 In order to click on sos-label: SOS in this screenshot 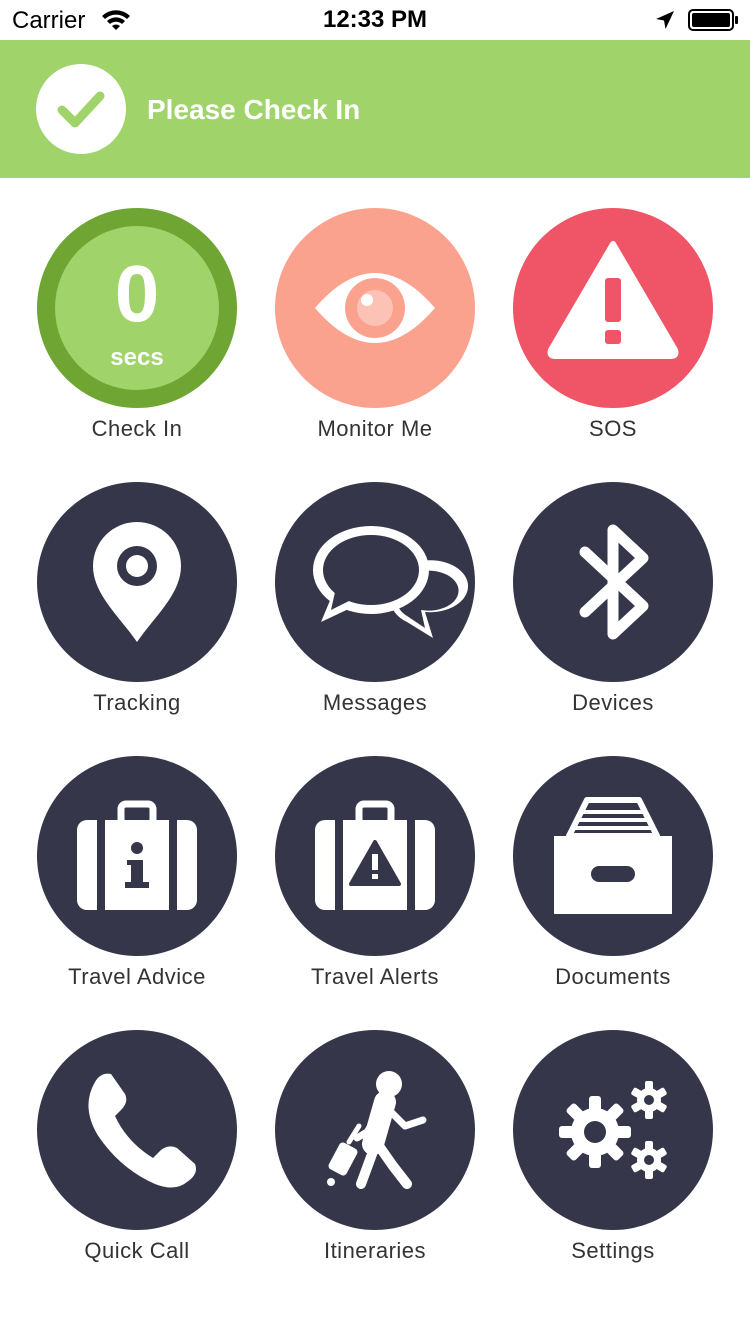, I will do `click(613, 428)`.